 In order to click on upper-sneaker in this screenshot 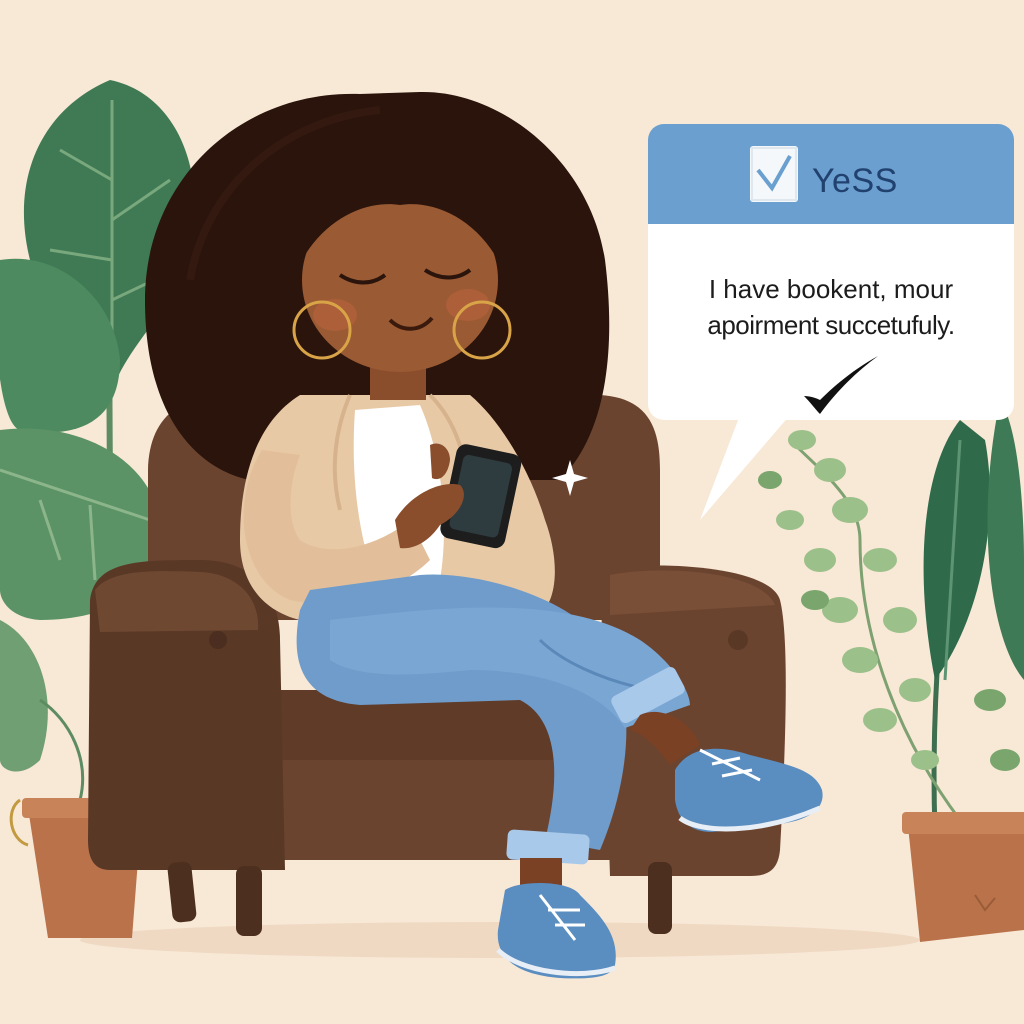, I will do `click(749, 790)`.